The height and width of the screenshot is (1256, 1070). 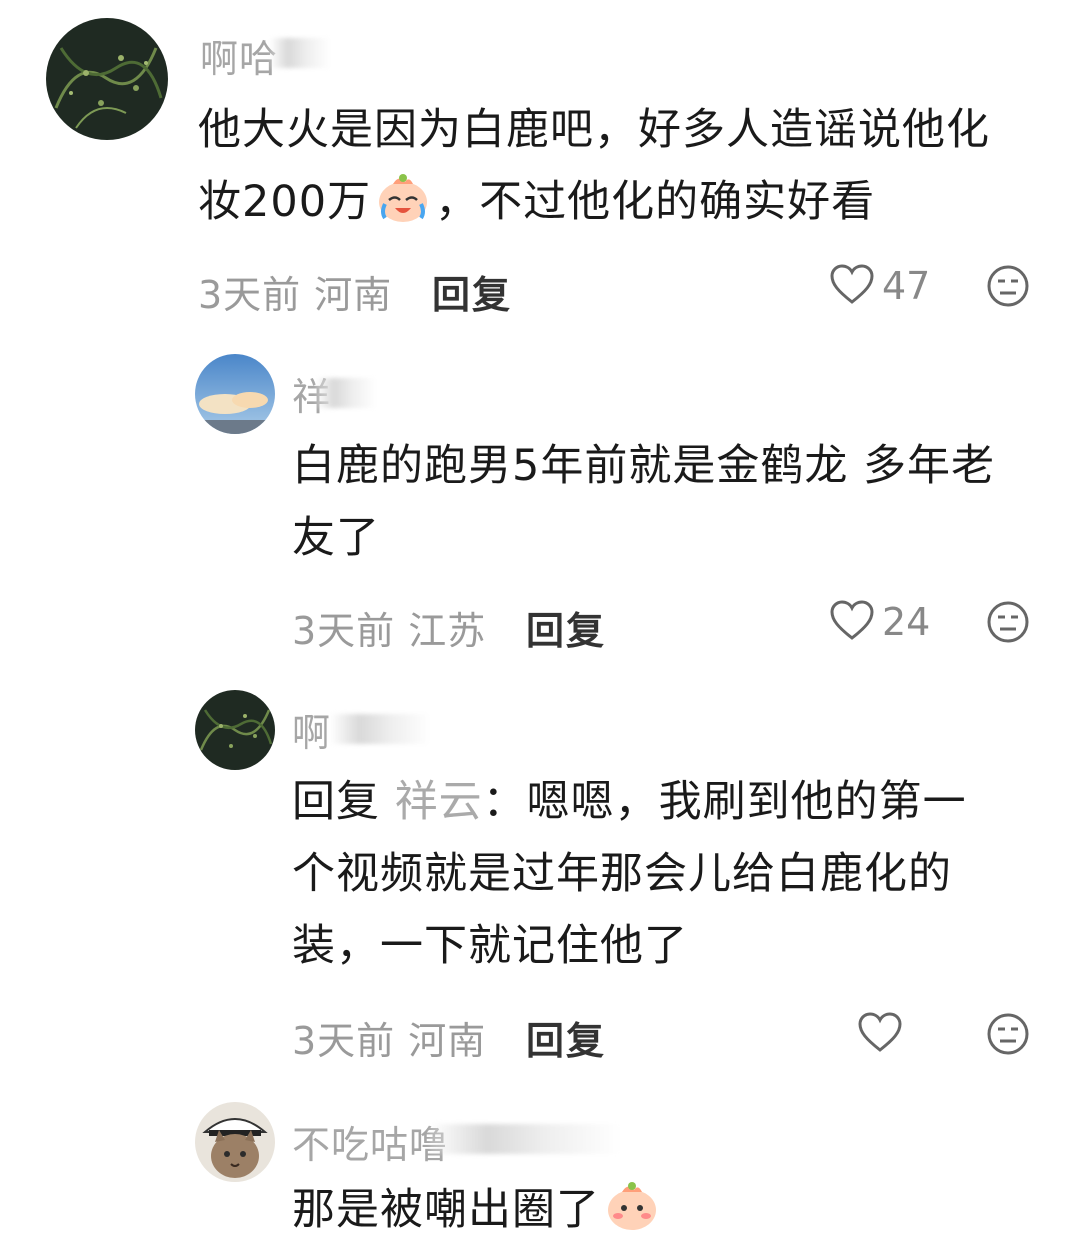 I want to click on comment-text-line: 妆200万 ，不过他化的确实好看, so click(x=628, y=202).